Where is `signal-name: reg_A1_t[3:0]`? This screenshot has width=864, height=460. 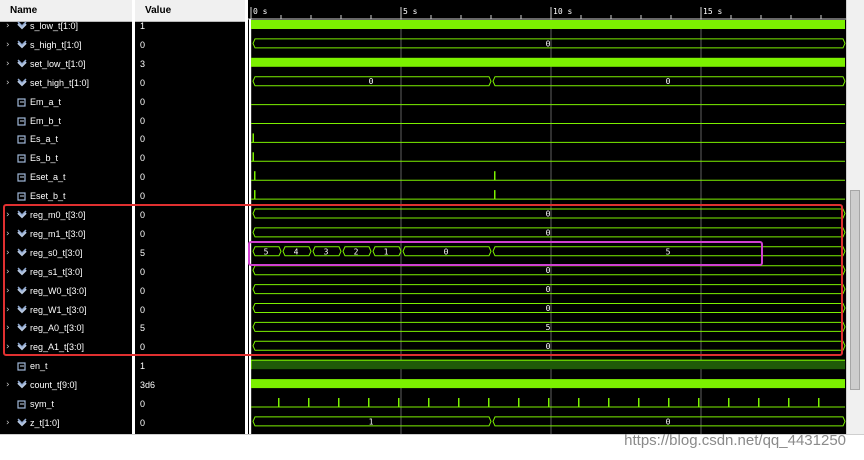 signal-name: reg_A1_t[3:0] is located at coordinates (57, 347).